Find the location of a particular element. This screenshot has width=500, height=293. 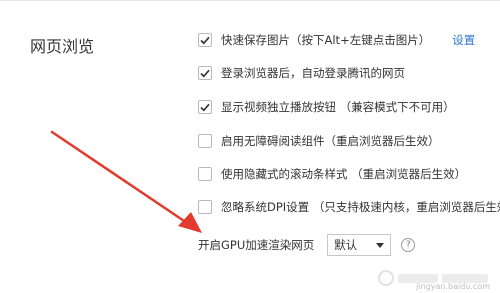

option-hidden-scrollbar: 使用隐藏式的滚动条样式 （重启浏览器后生效） is located at coordinates (332, 174).